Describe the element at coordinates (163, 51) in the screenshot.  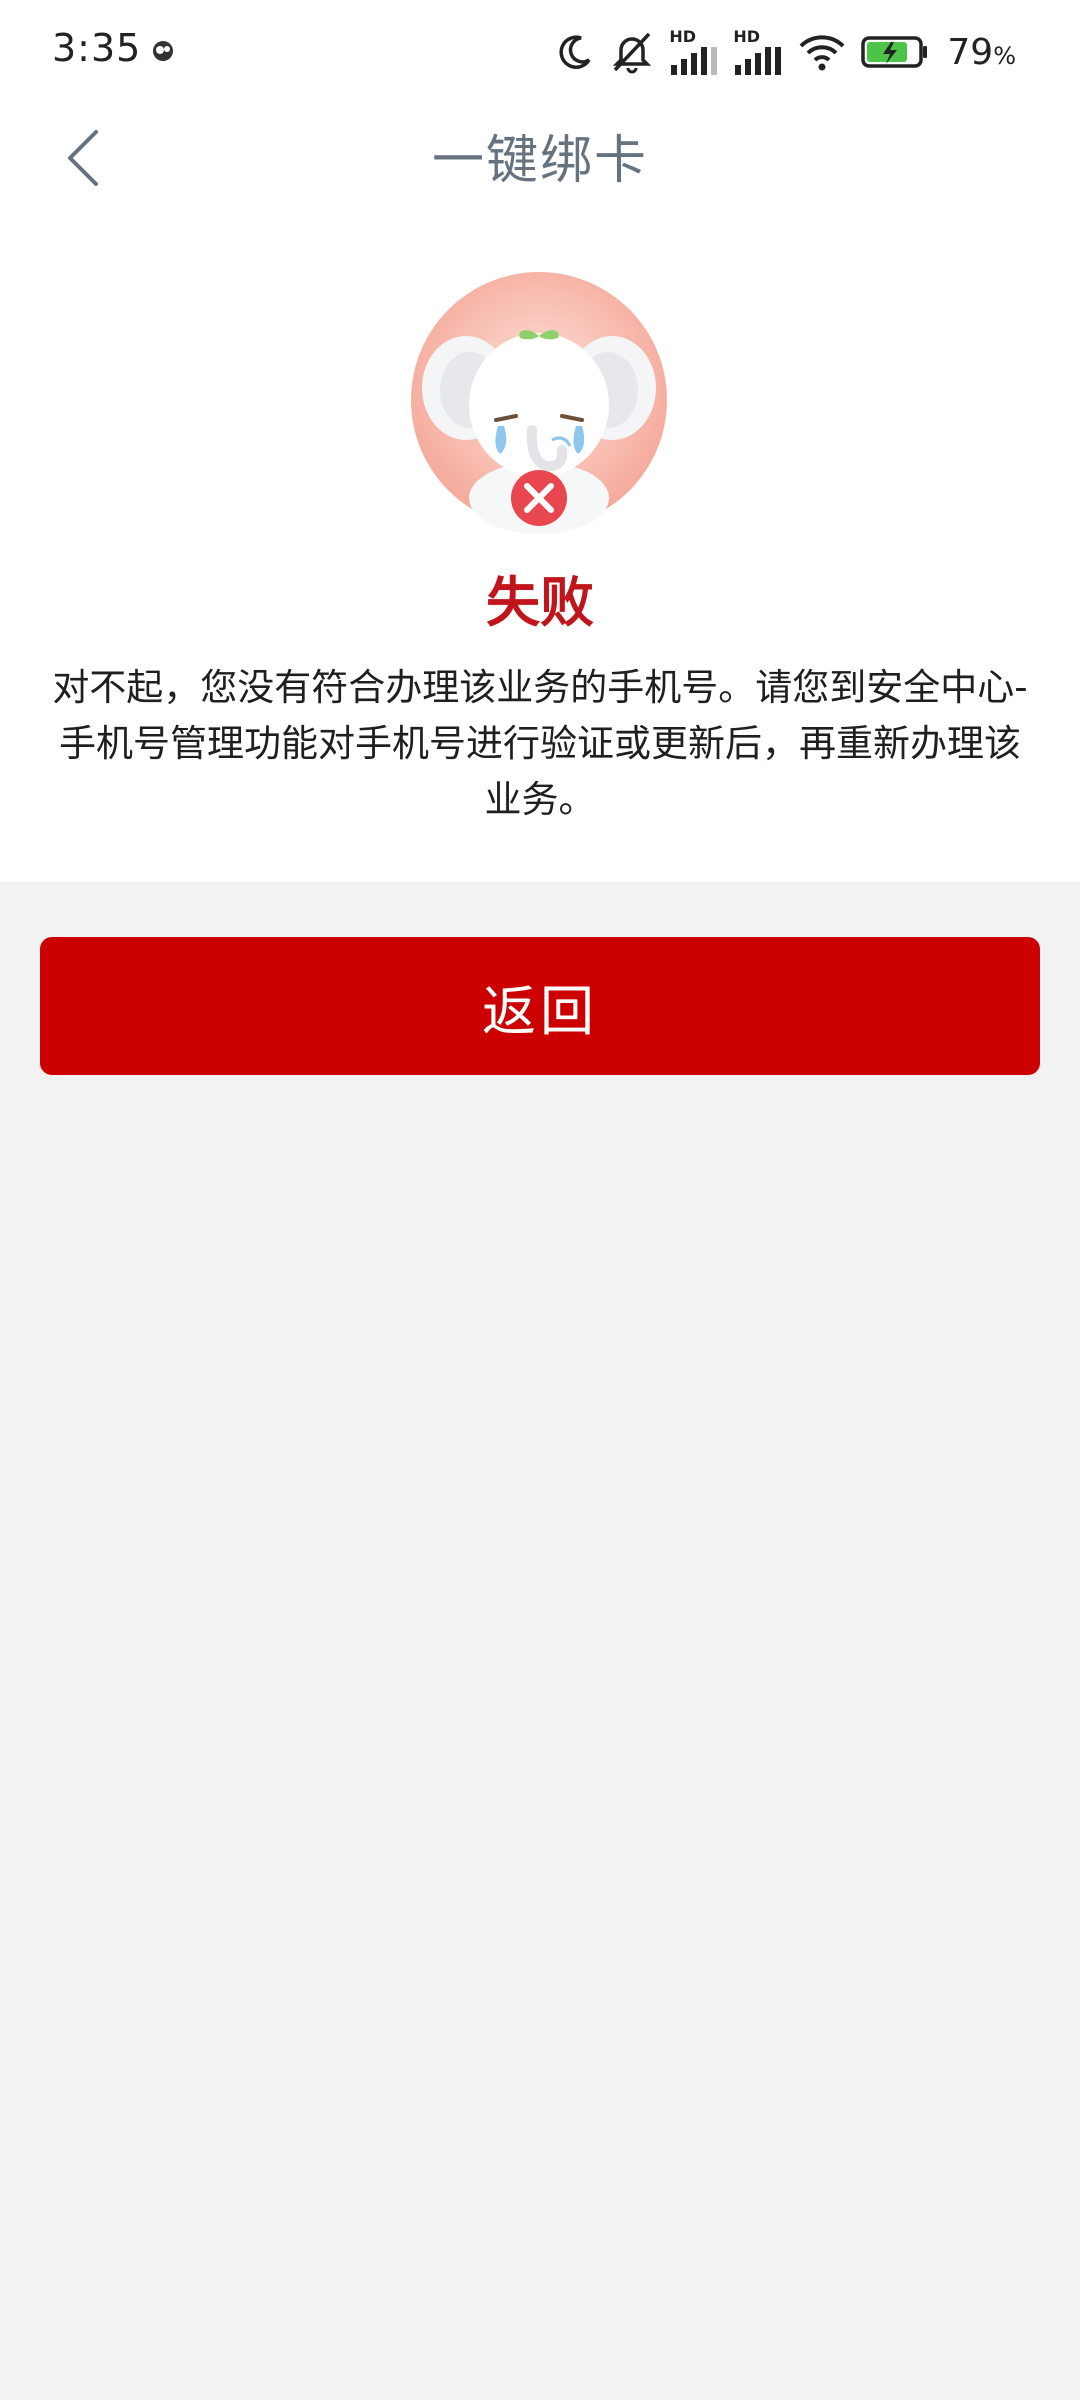
I see `app-notification-icon` at that location.